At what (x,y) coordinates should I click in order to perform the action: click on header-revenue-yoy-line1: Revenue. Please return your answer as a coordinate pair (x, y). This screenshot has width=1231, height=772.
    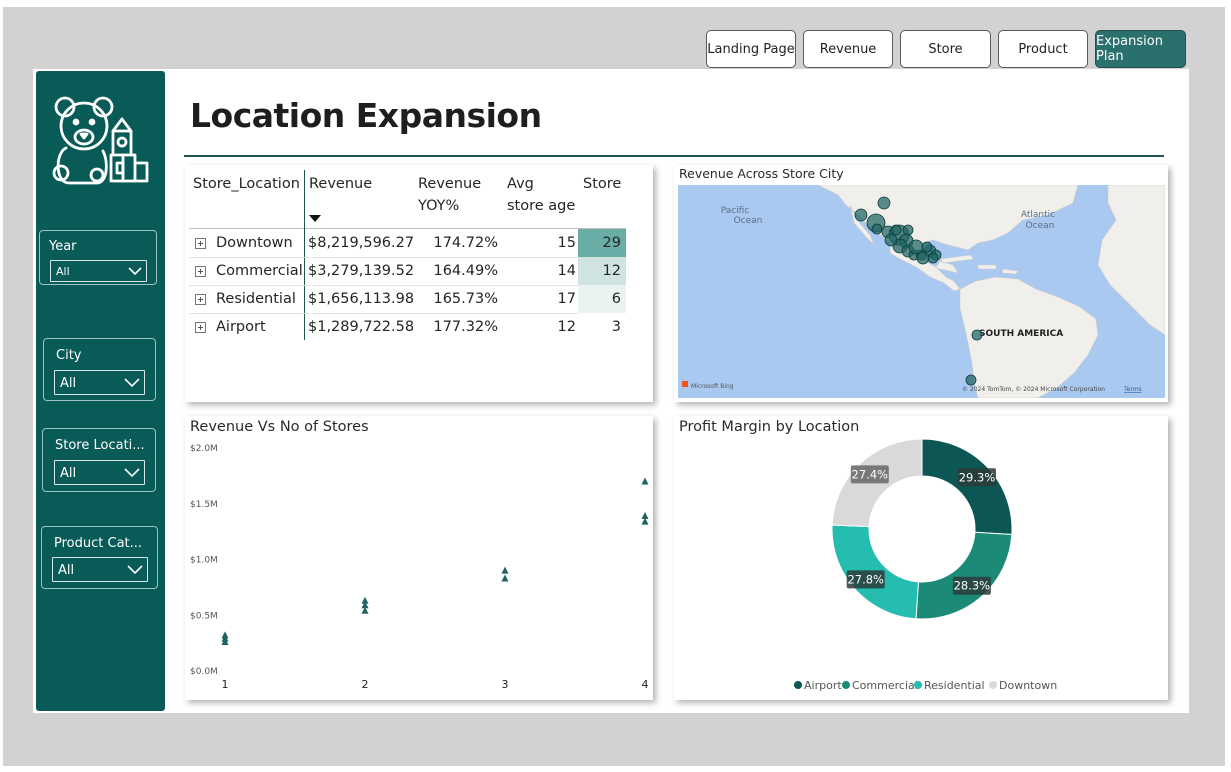
    Looking at the image, I should click on (450, 184).